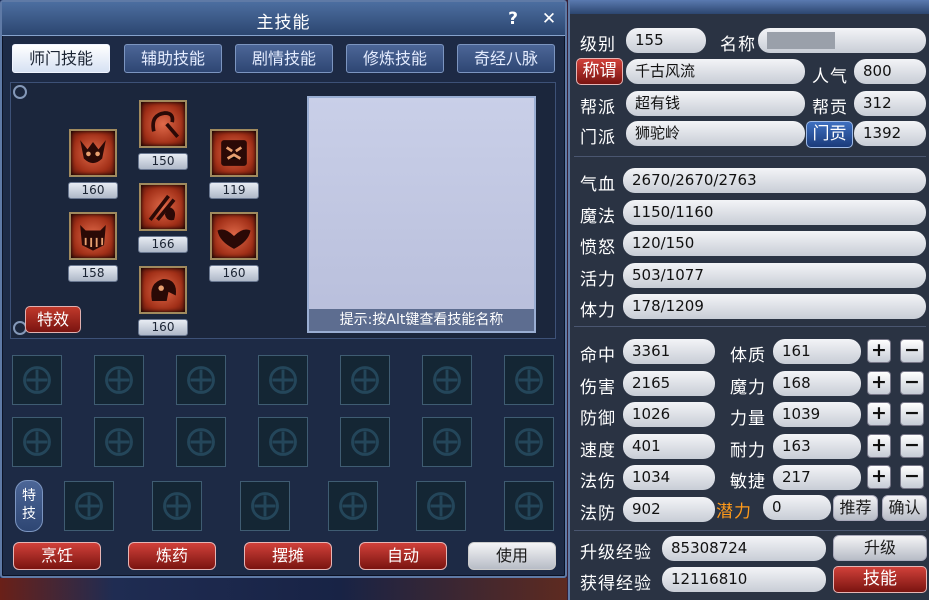 The width and height of the screenshot is (929, 600). Describe the element at coordinates (890, 71) in the screenshot. I see `popularity-value: 800` at that location.